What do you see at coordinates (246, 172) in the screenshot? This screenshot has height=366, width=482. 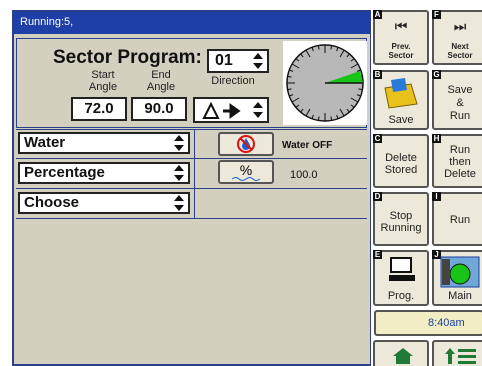 I see `percentage-button: %` at bounding box center [246, 172].